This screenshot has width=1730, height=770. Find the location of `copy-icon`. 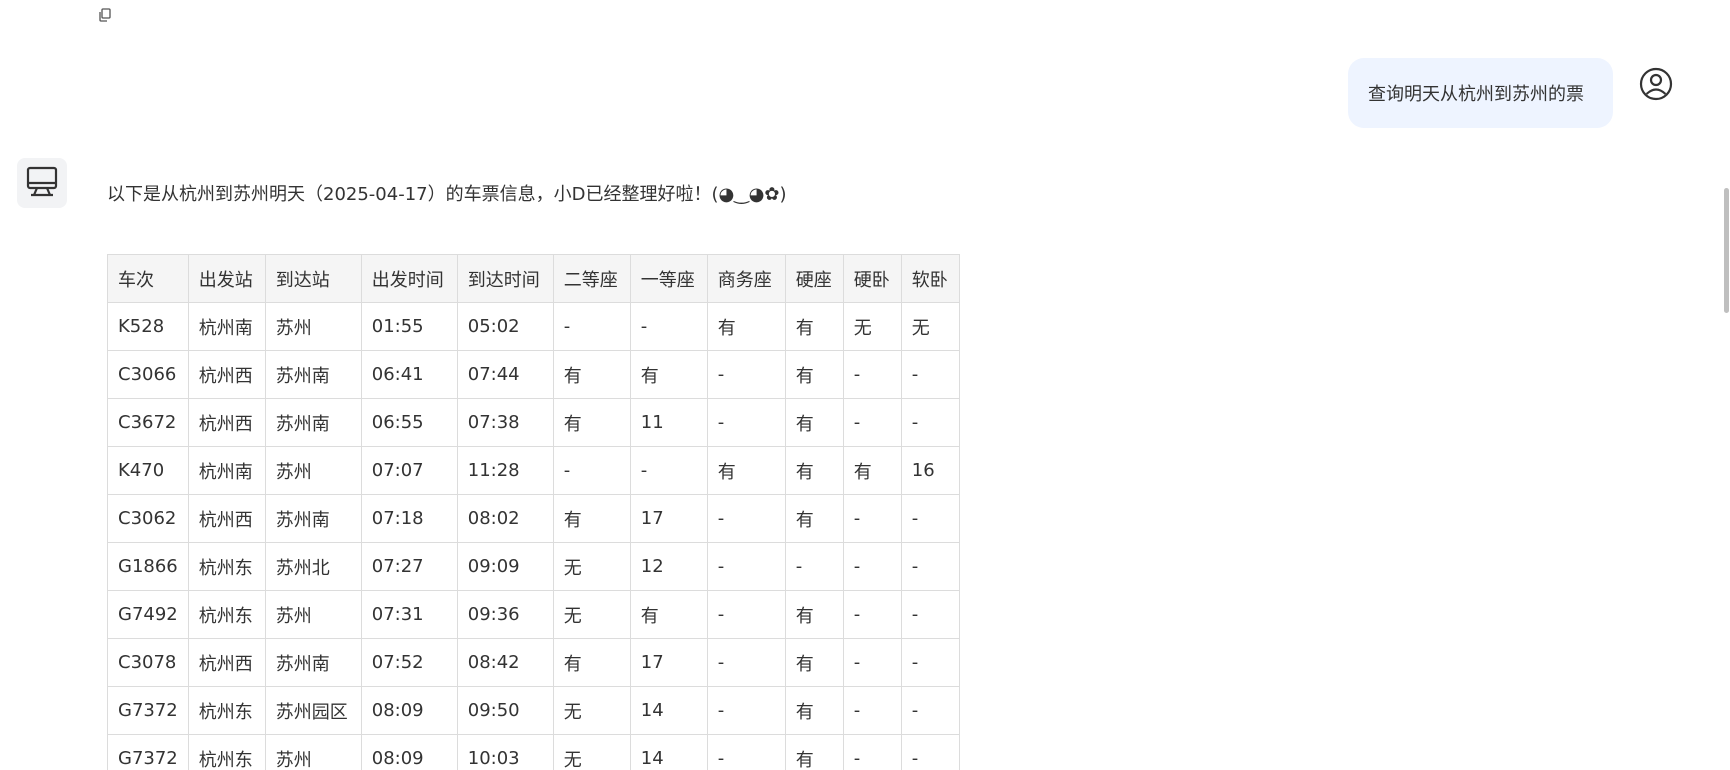

copy-icon is located at coordinates (105, 15).